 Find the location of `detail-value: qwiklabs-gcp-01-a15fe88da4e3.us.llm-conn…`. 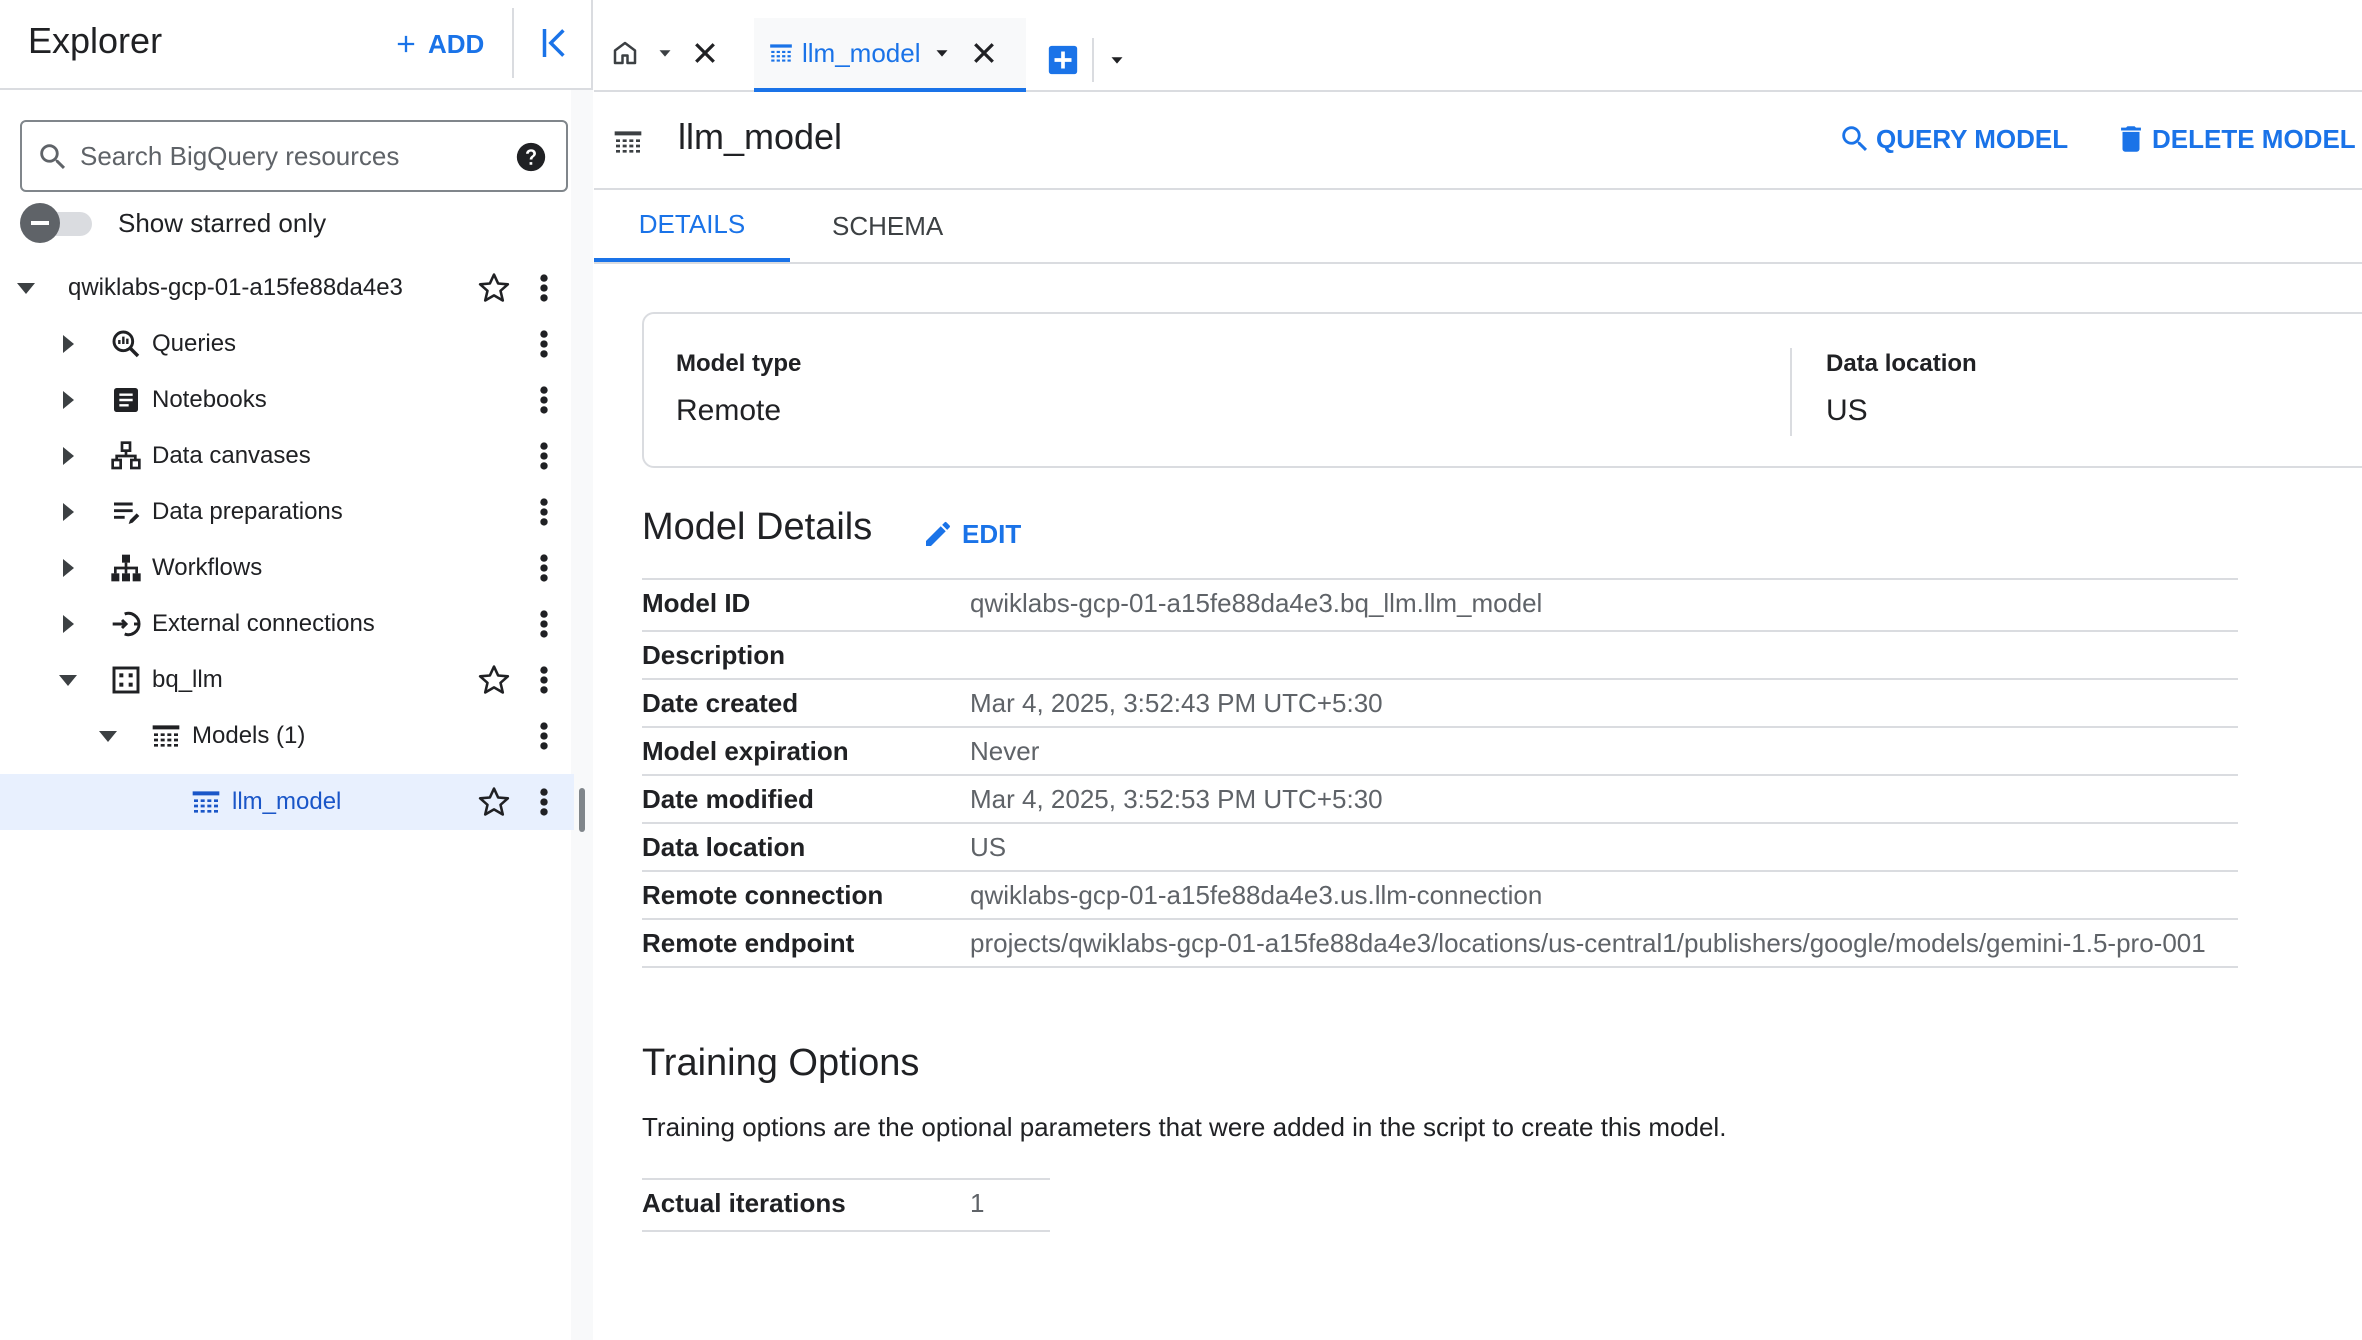

detail-value: qwiklabs-gcp-01-a15fe88da4e3.us.llm-conn… is located at coordinates (1256, 895).